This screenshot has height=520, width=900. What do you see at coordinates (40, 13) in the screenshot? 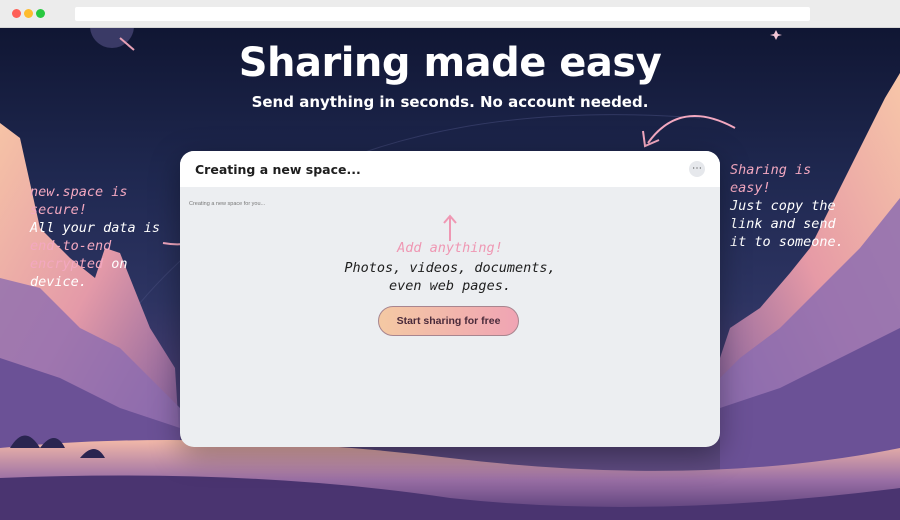
I see `maximize-window-button` at bounding box center [40, 13].